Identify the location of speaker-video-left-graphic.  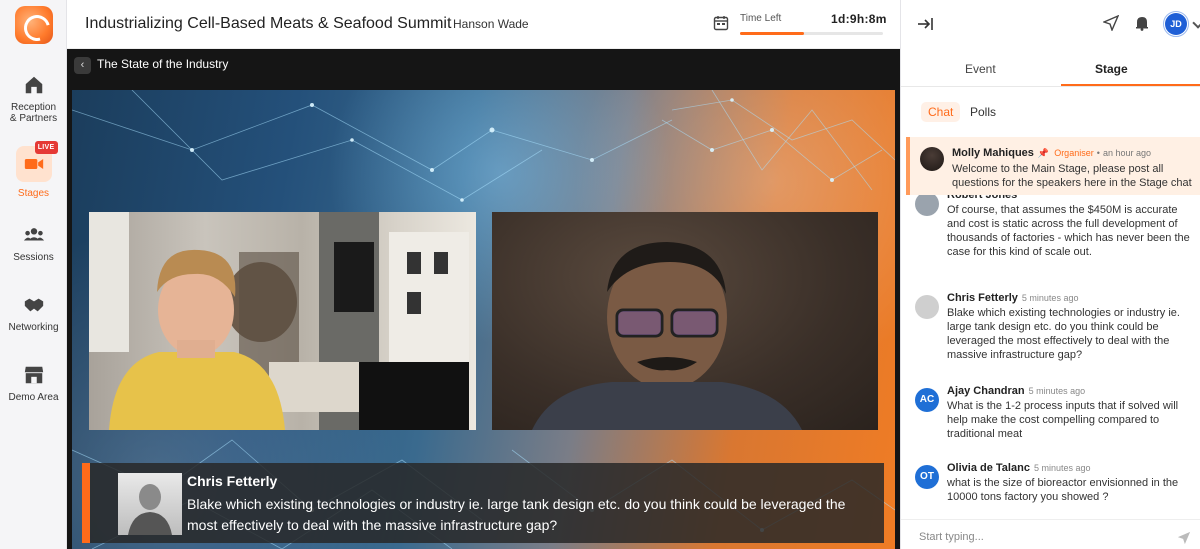
(279, 321).